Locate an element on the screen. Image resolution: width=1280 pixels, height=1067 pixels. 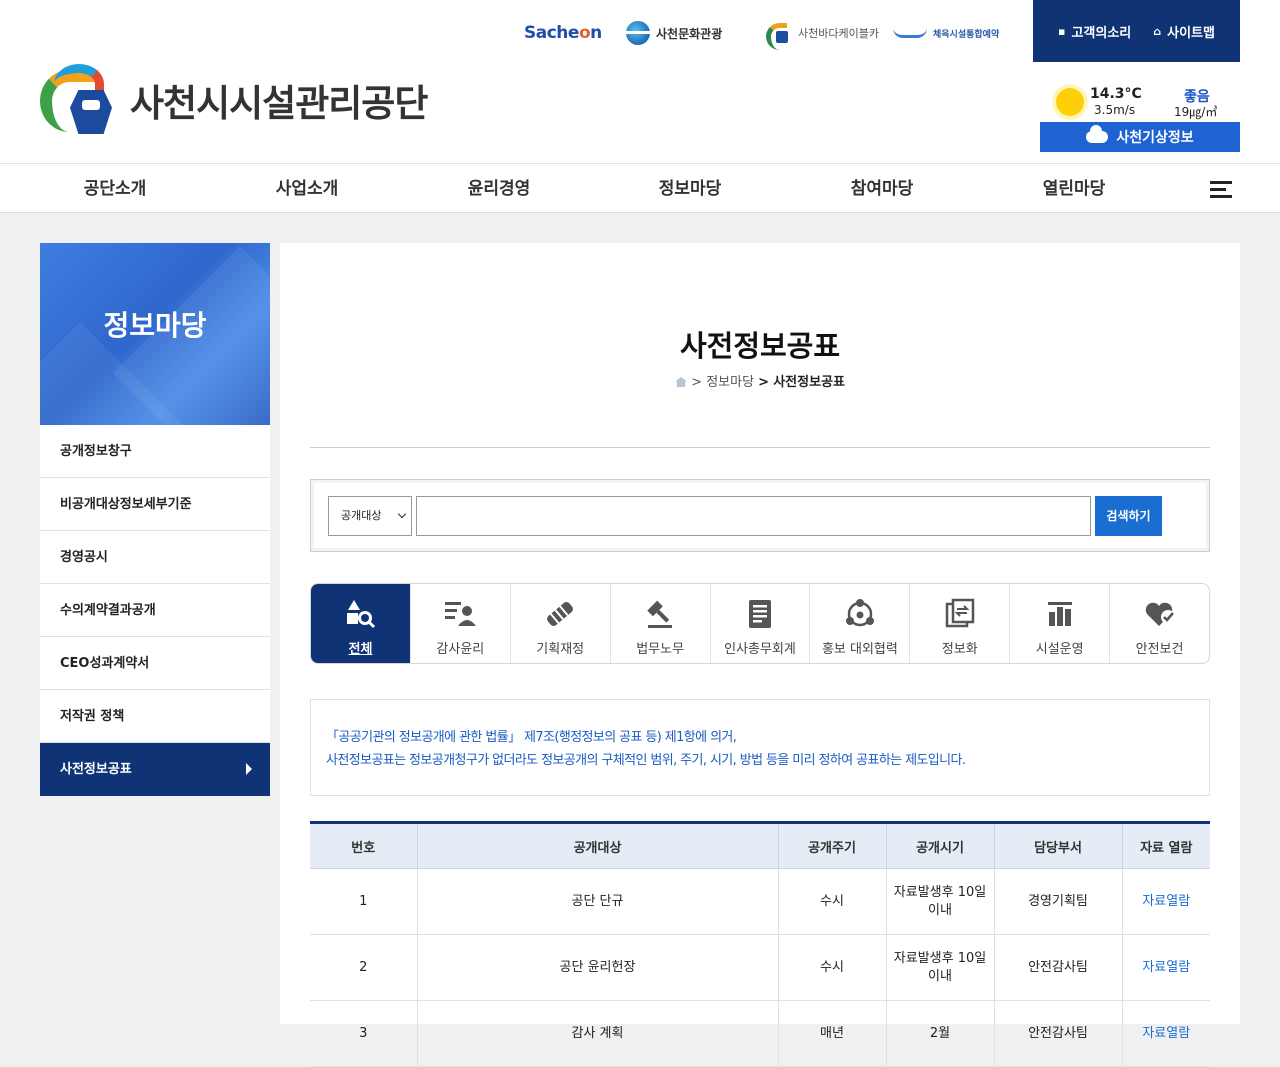
person-list-icon is located at coordinates (460, 614).